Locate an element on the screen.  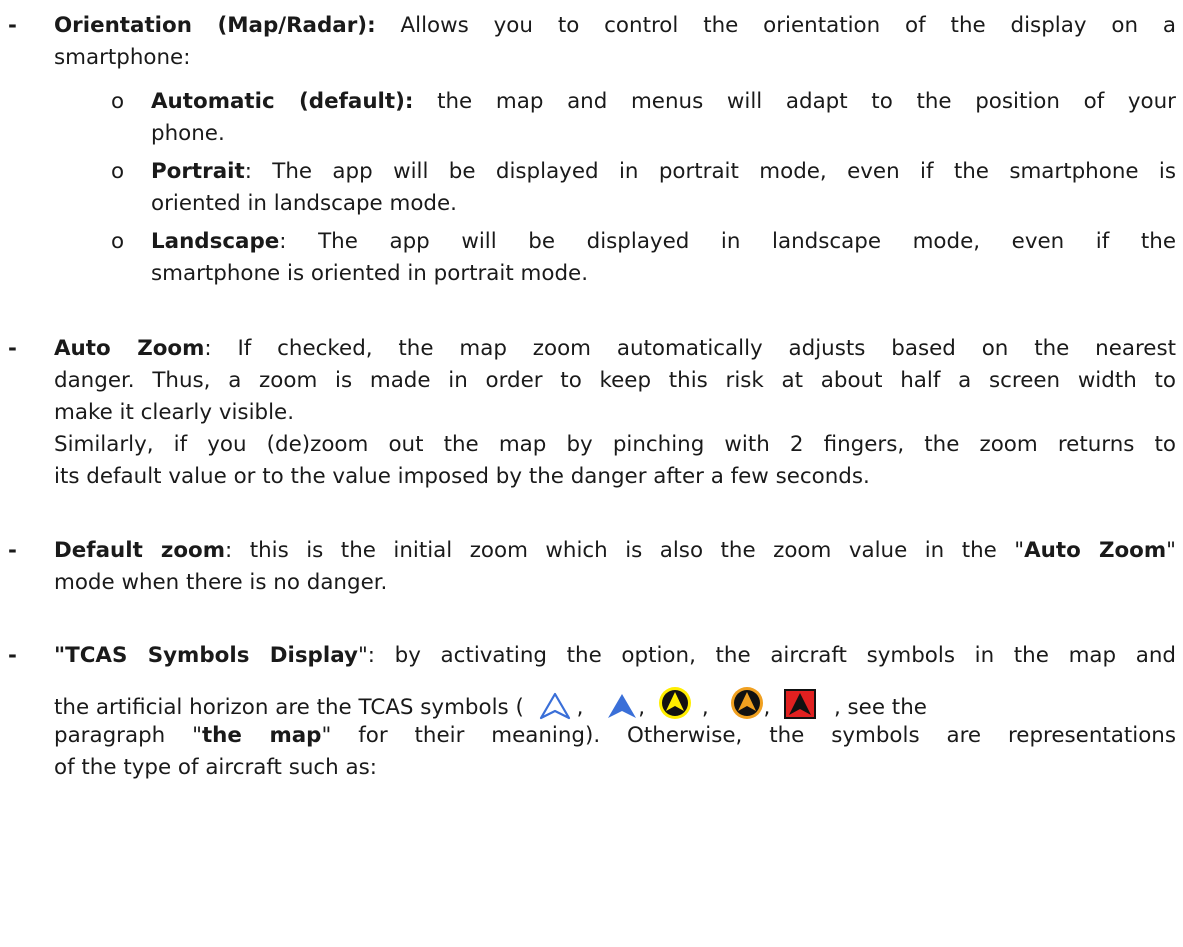
orientation-line-2: smartphone: is located at coordinates (122, 57).